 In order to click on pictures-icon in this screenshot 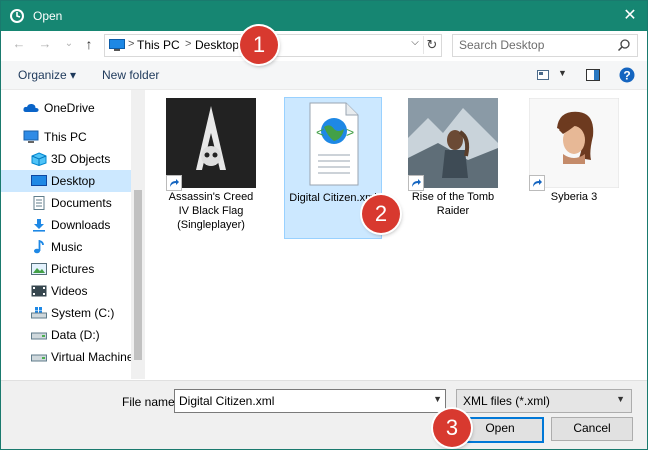, I will do `click(39, 269)`.